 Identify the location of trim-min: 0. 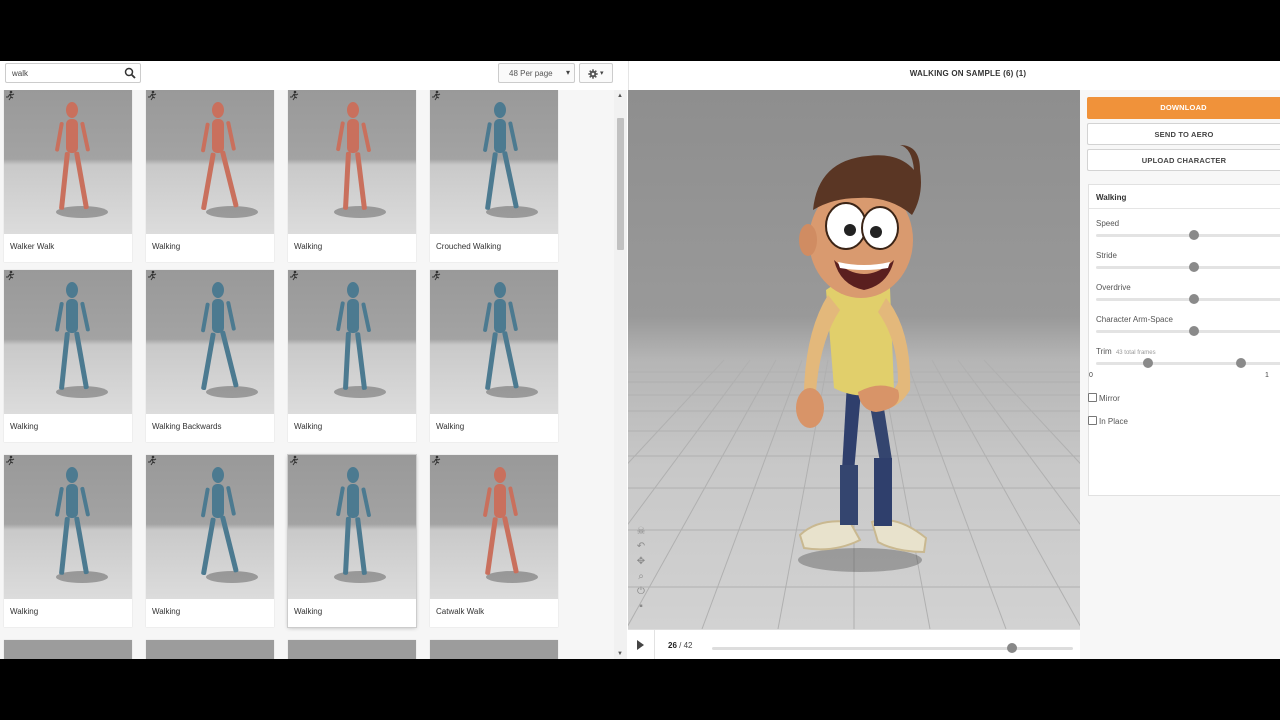
(1091, 375).